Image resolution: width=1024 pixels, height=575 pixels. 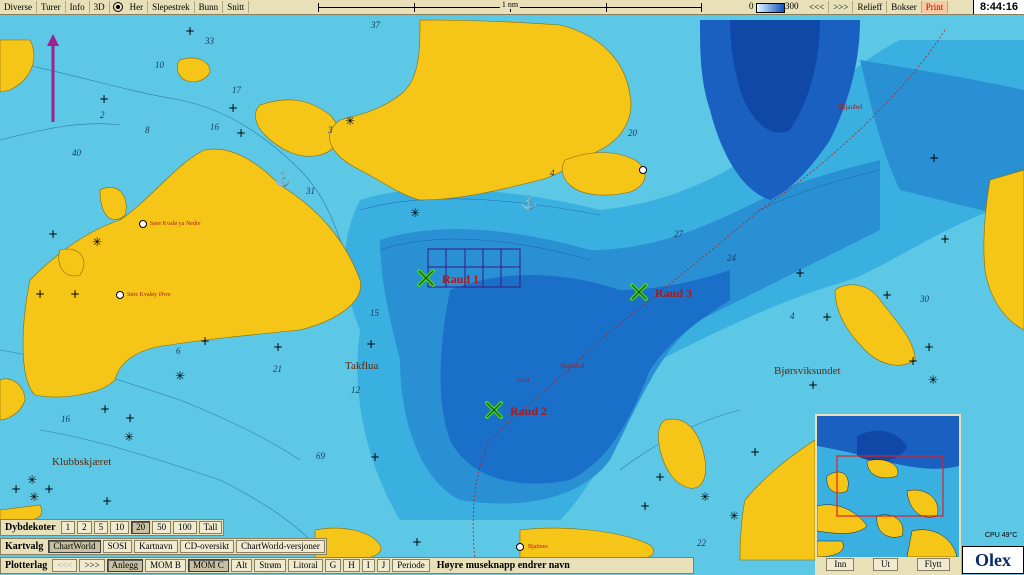 What do you see at coordinates (603, 174) in the screenshot?
I see `land-north-point` at bounding box center [603, 174].